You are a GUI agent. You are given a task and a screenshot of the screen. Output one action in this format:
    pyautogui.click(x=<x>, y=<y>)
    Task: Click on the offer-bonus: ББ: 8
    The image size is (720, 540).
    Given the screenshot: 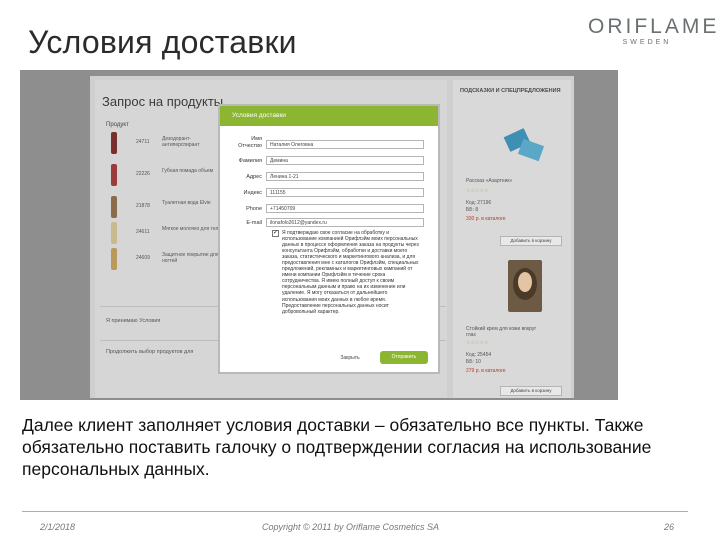 What is the action you would take?
    pyautogui.click(x=472, y=210)
    